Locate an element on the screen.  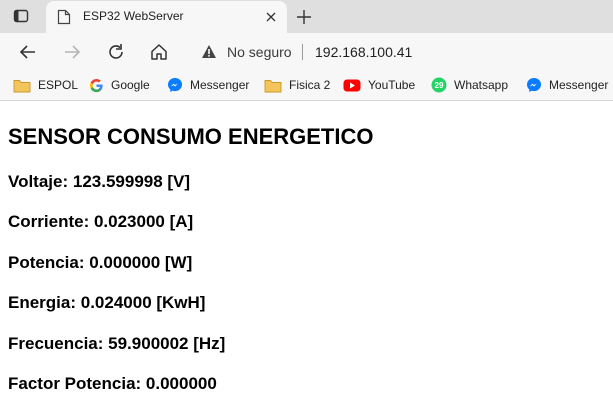
bookmark-label: ESPOL is located at coordinates (58, 85).